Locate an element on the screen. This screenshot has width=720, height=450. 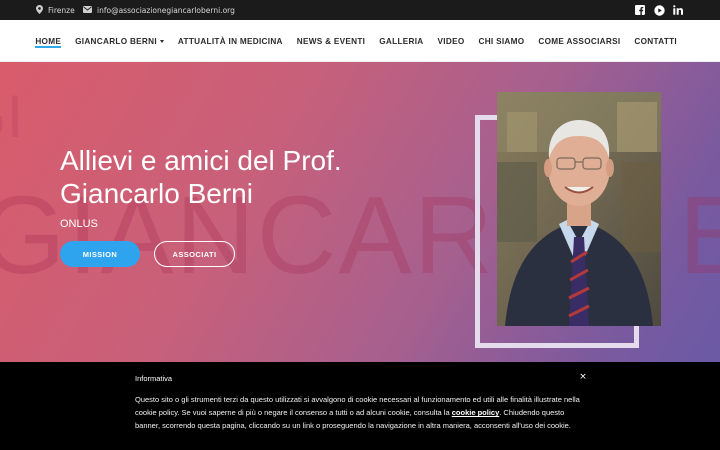
nav-attualita-in-medicina: ATTUALITÀ IN MEDICINA is located at coordinates (230, 41).